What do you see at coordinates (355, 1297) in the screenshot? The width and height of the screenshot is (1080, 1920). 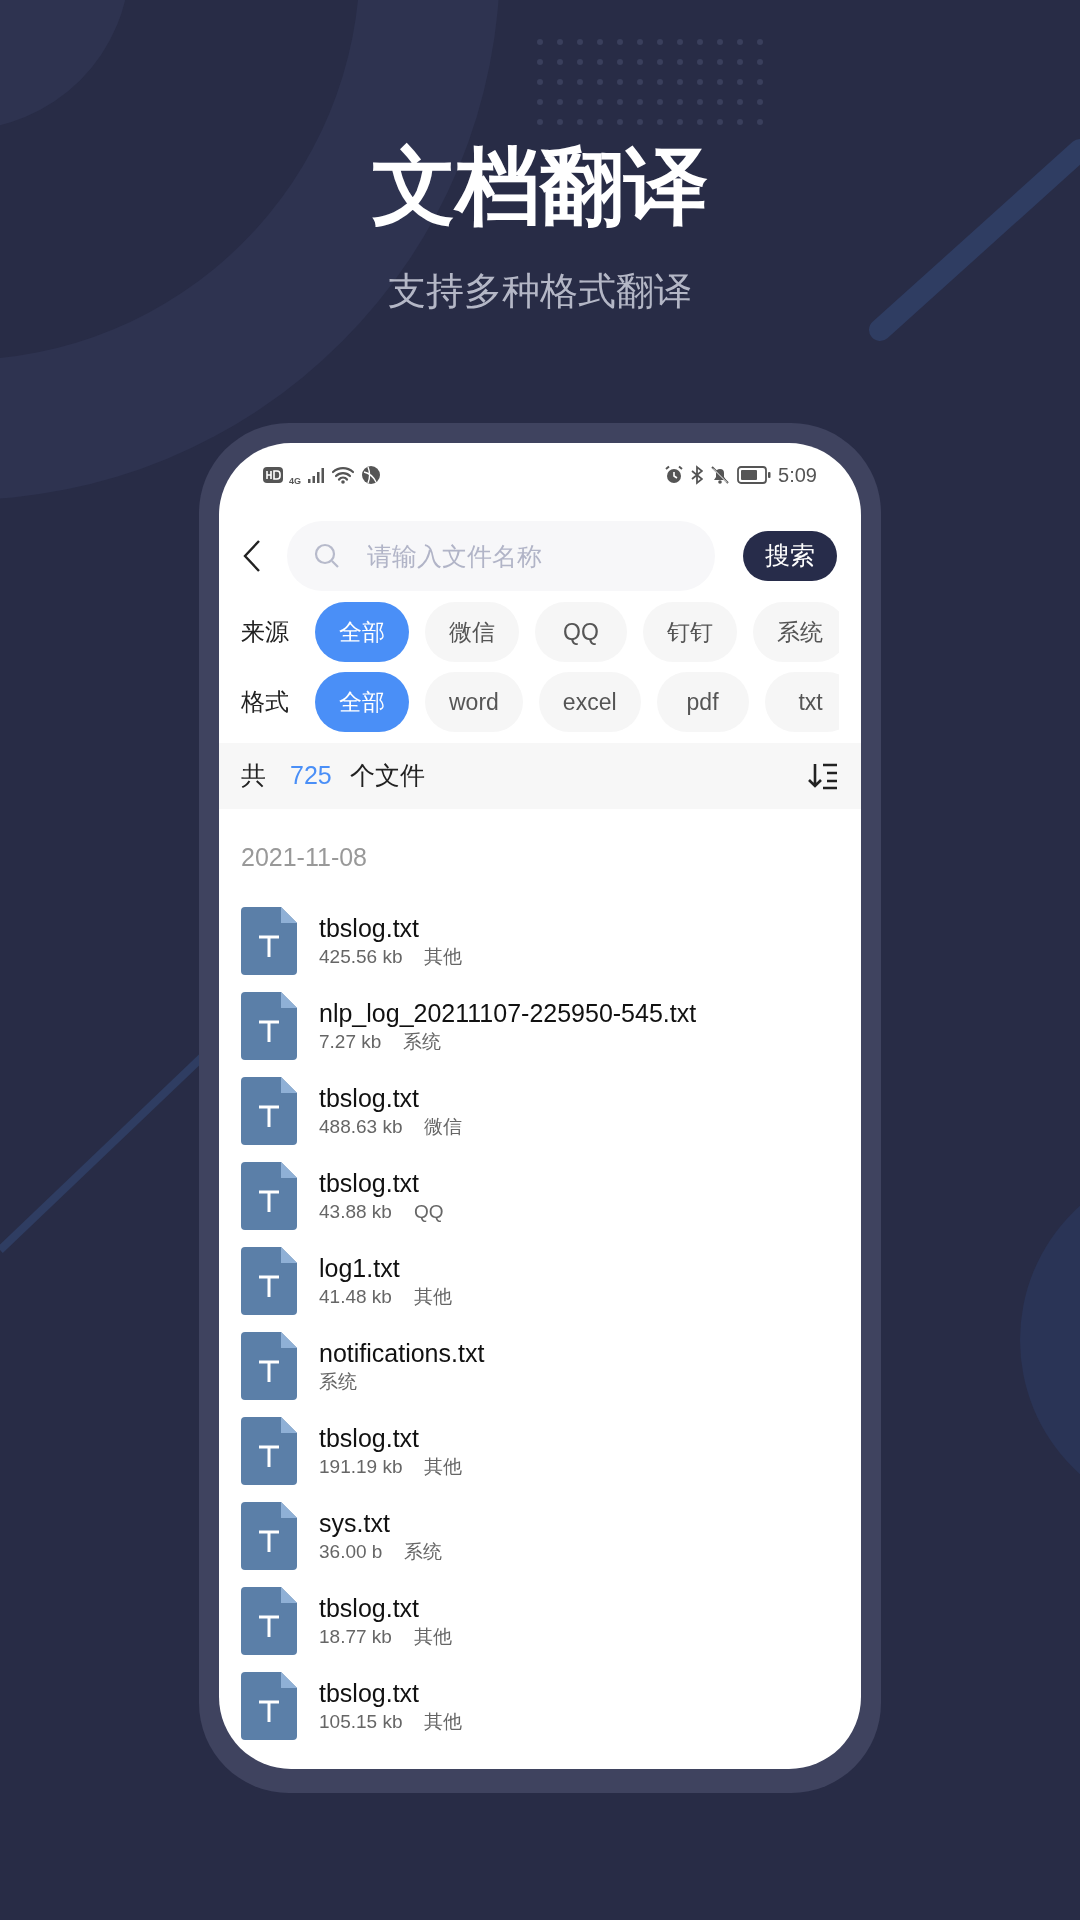 I see `file-size: 41.48 kb` at bounding box center [355, 1297].